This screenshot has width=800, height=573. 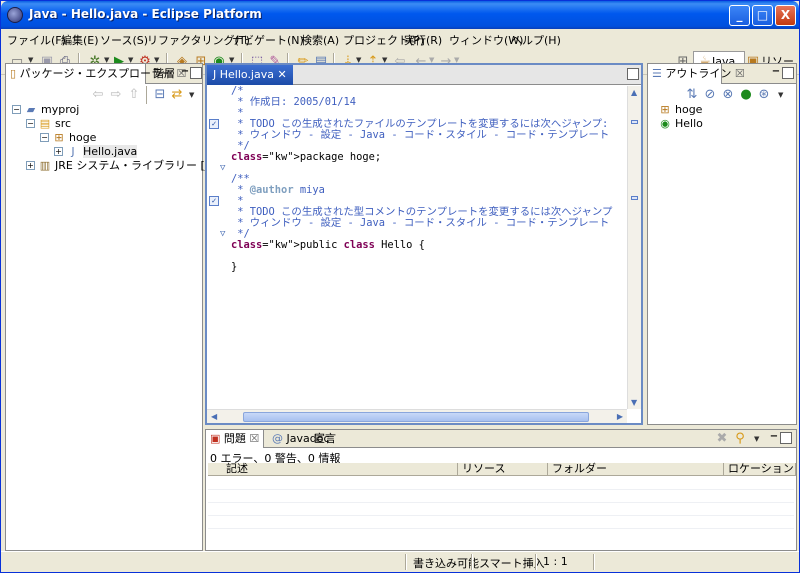 What do you see at coordinates (665, 123) in the screenshot?
I see `class-icon: ◉` at bounding box center [665, 123].